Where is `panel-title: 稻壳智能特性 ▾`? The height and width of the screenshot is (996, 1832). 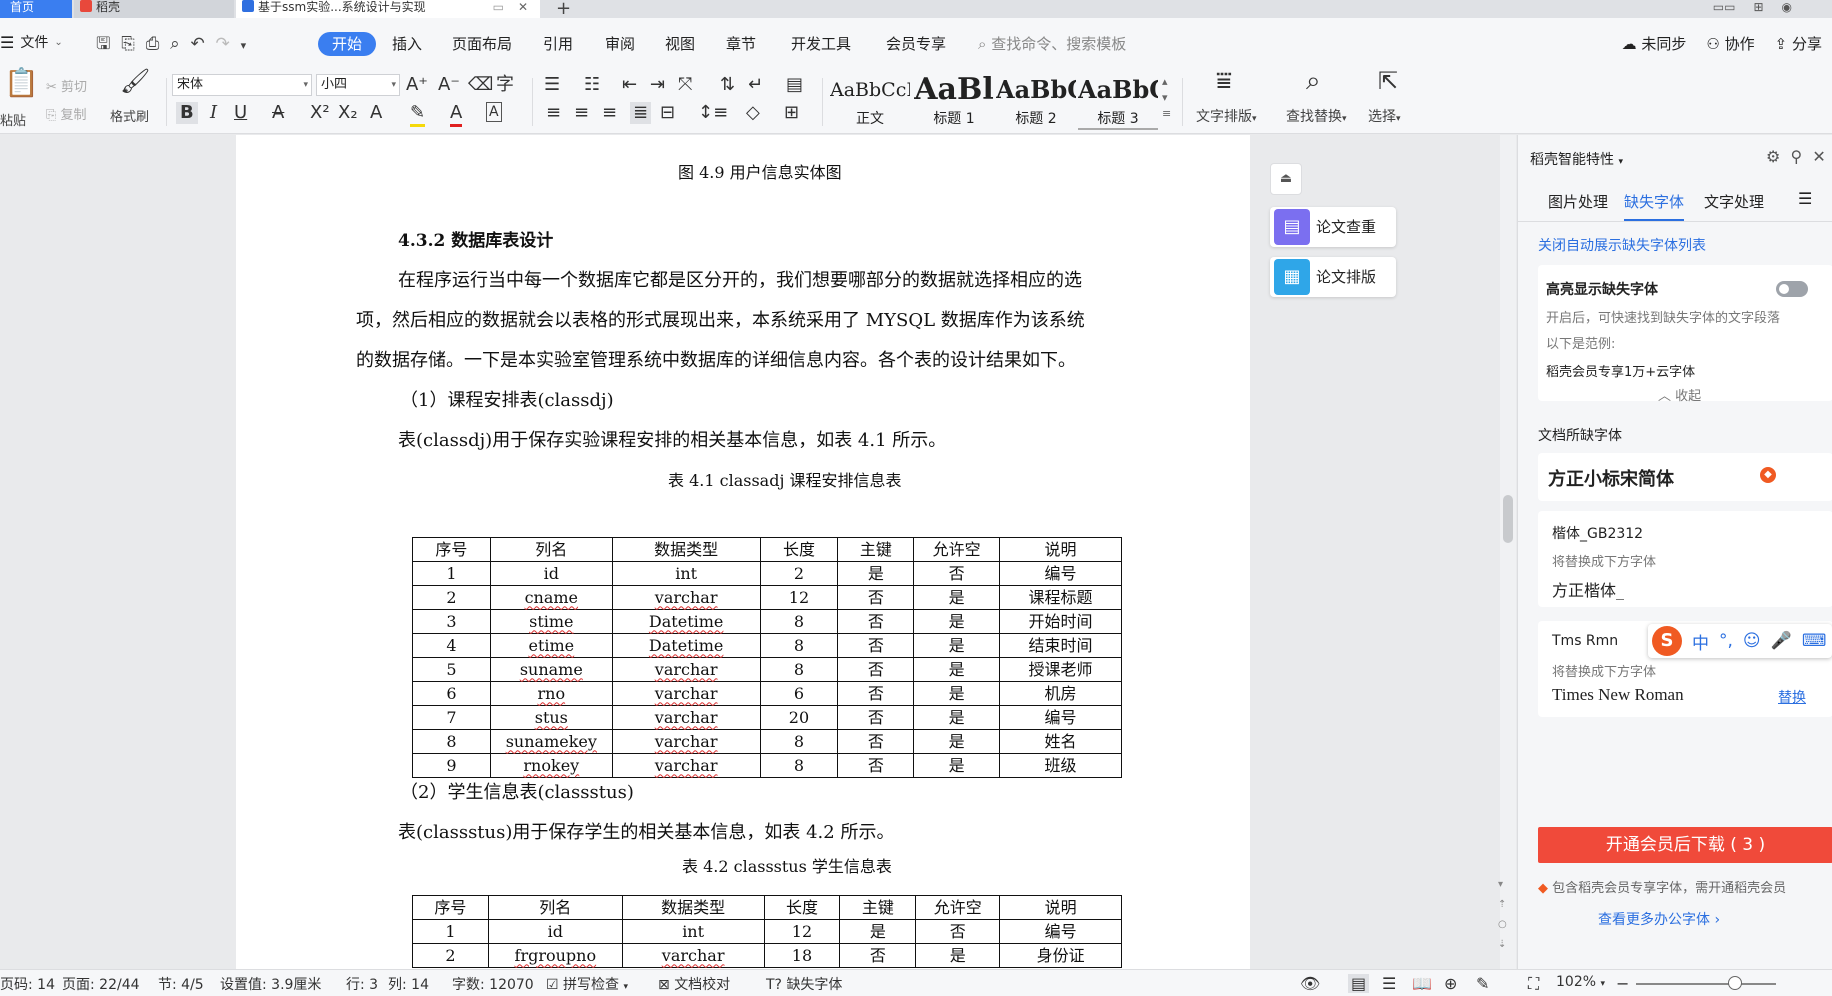 panel-title: 稻壳智能特性 ▾ is located at coordinates (1576, 159).